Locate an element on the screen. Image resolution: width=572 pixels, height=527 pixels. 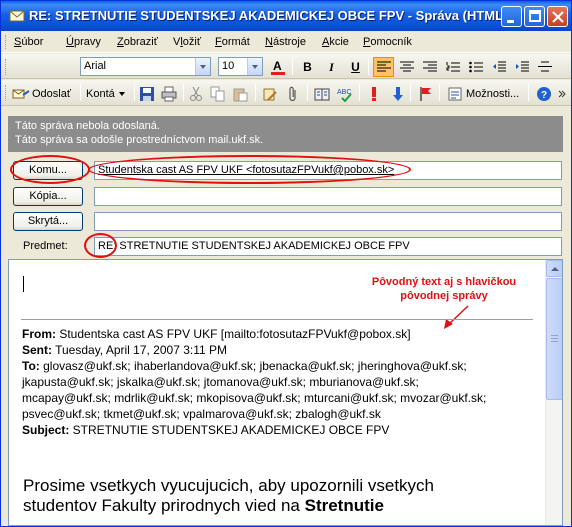
help-icon: ? is located at coordinates (544, 93).